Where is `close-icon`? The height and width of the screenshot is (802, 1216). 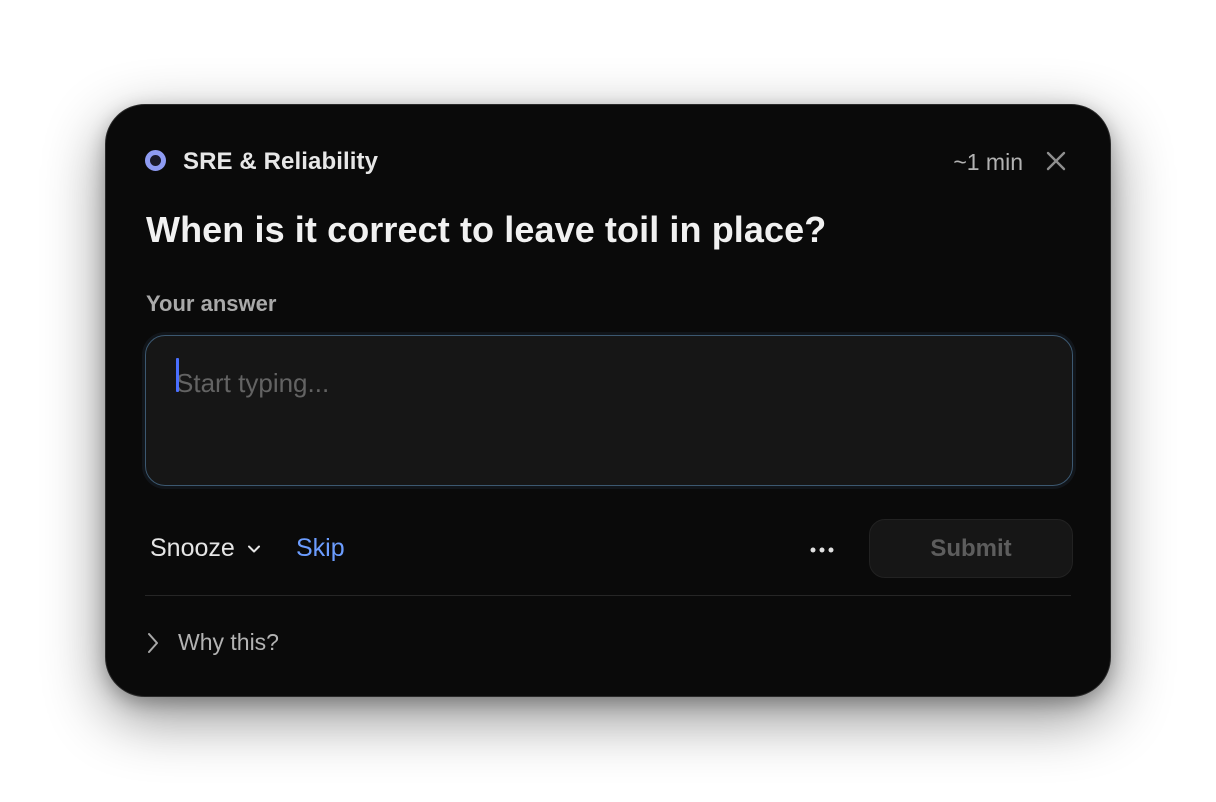 close-icon is located at coordinates (1056, 161).